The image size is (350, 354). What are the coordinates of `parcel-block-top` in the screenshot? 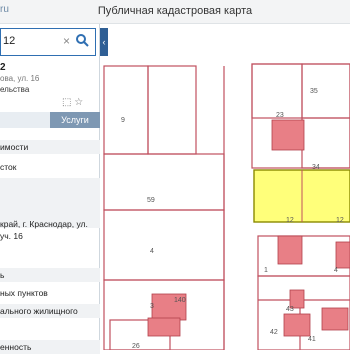 It's located at (300, 116).